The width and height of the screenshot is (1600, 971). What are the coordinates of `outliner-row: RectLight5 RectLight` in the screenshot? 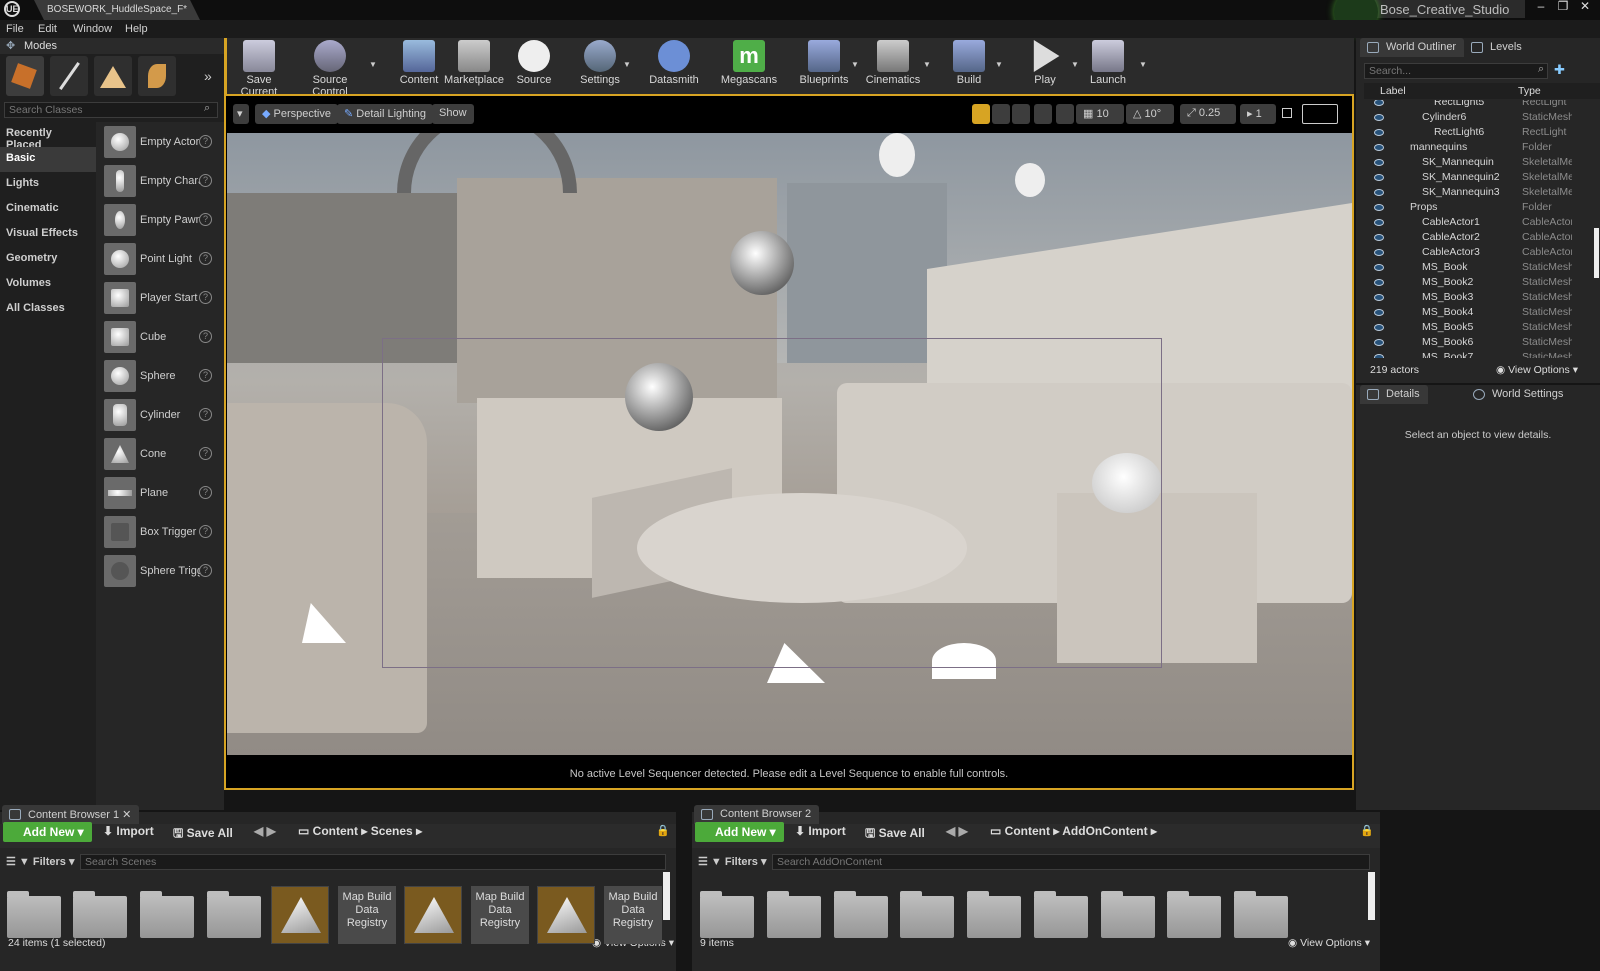 It's located at (1482, 105).